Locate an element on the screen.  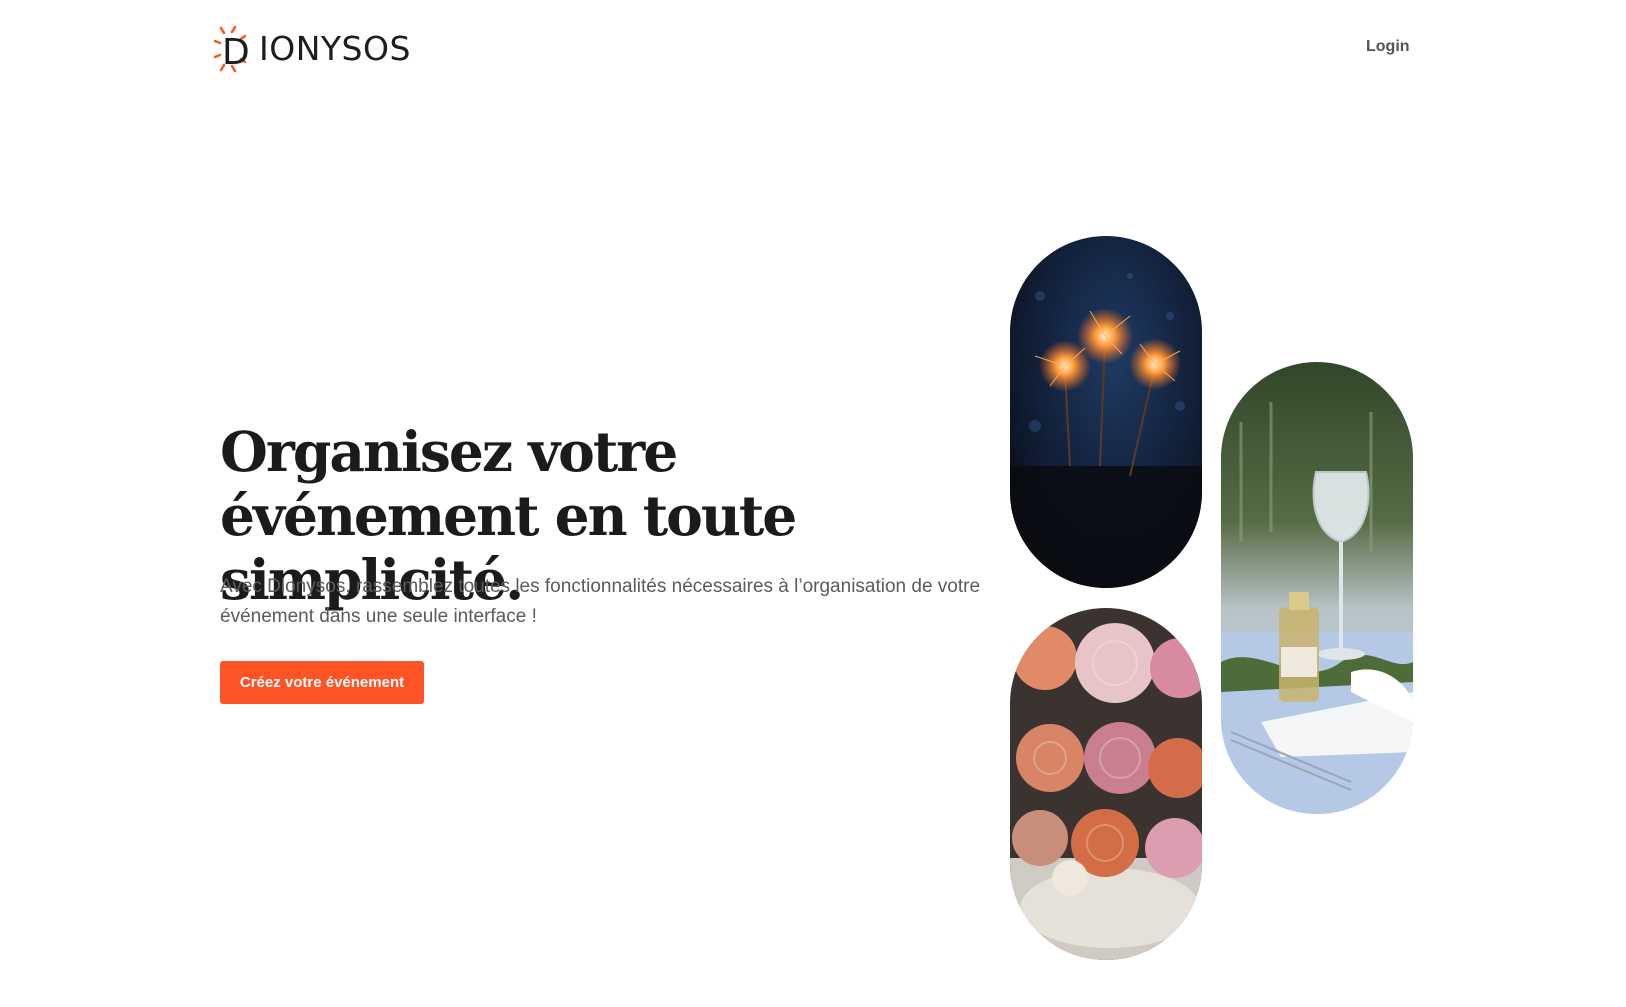
sparklers-image is located at coordinates (1106, 412).